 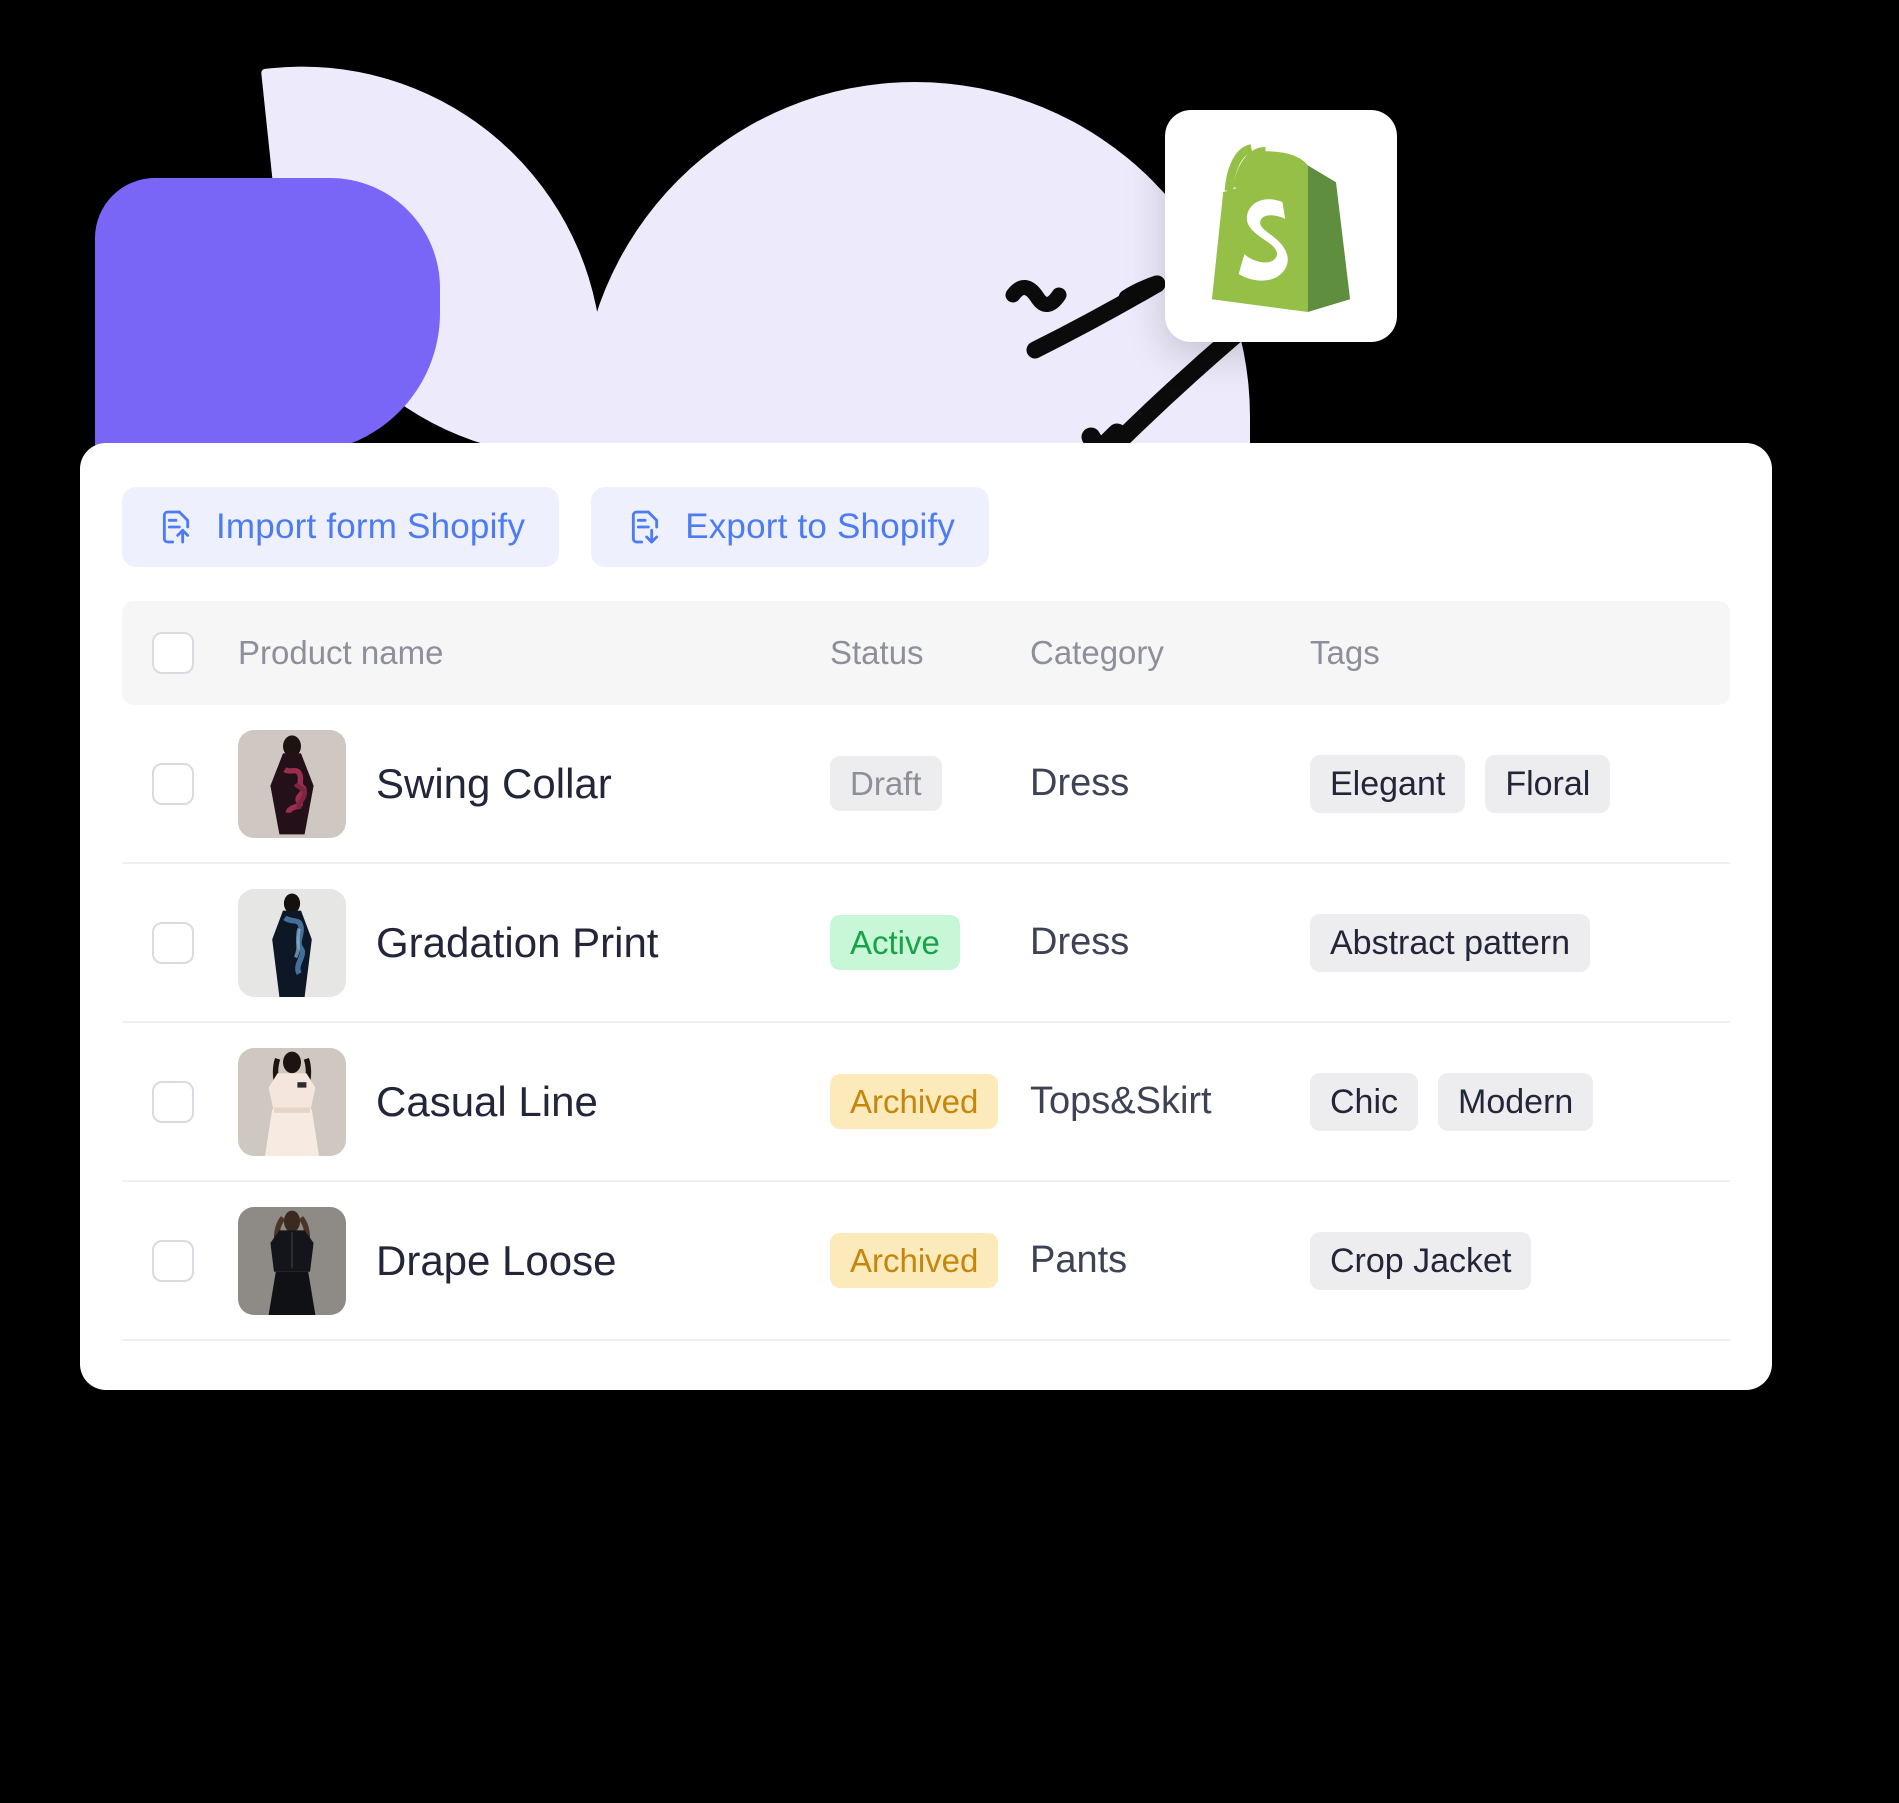 I want to click on tag-chip: Chic, so click(x=1364, y=1101).